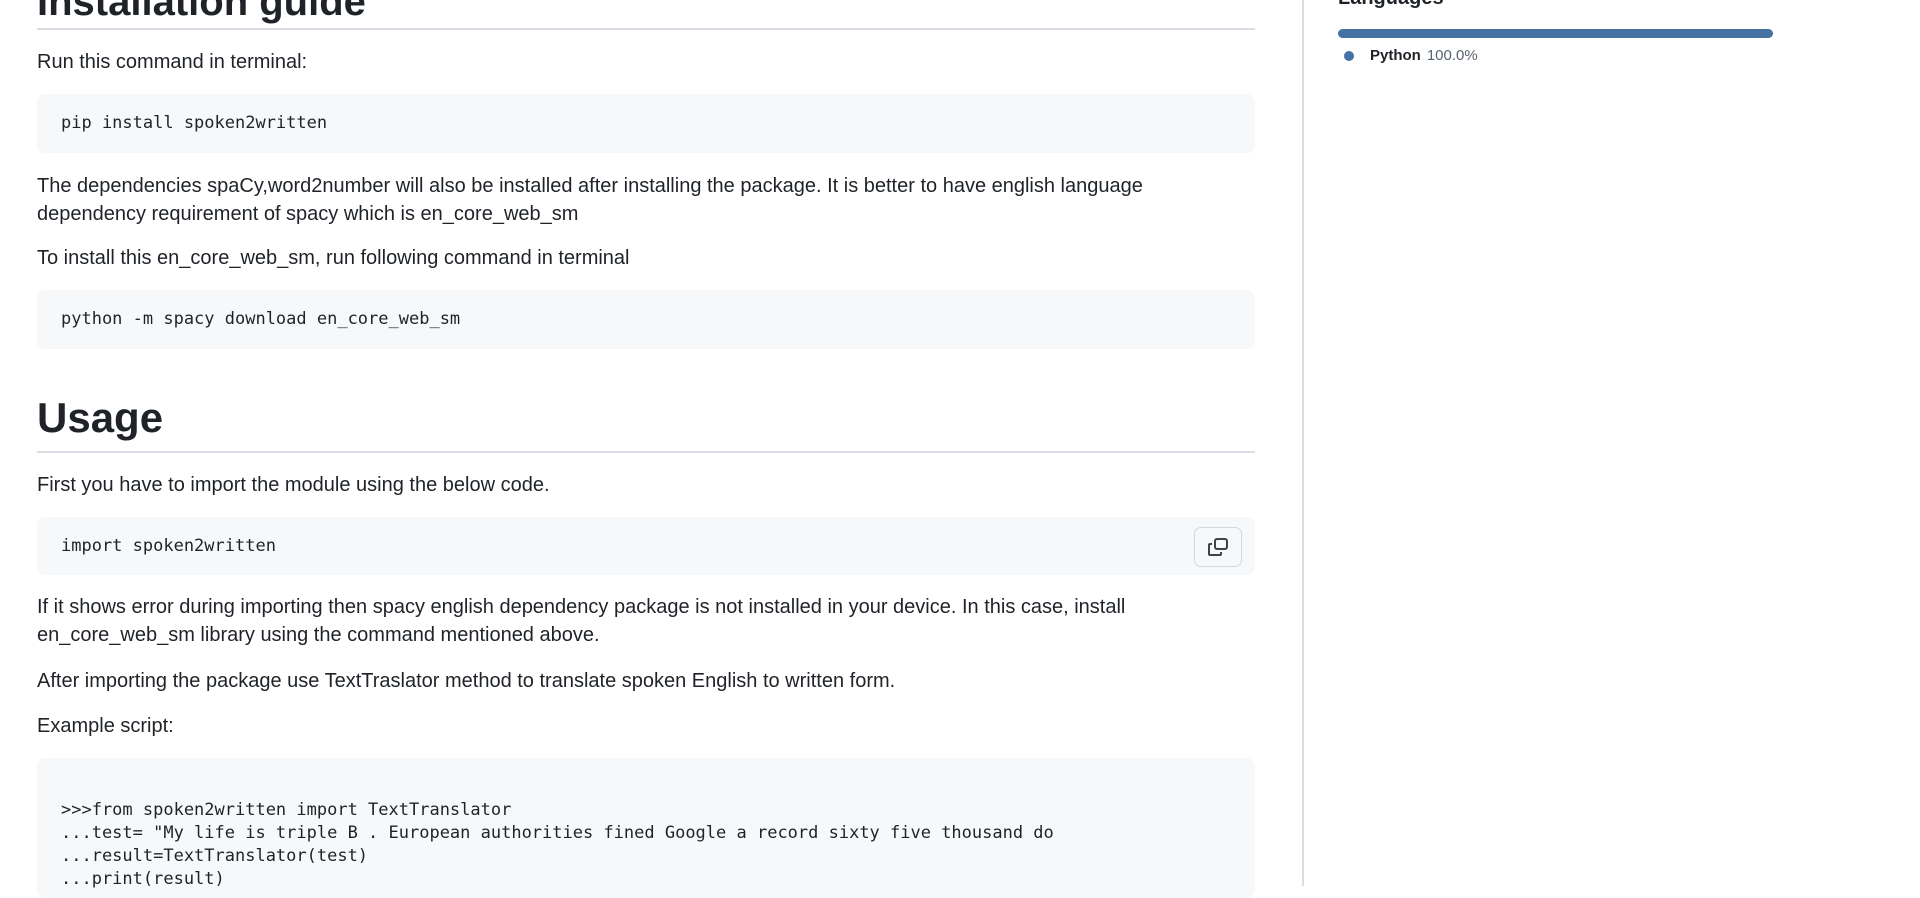 The height and width of the screenshot is (898, 1920). Describe the element at coordinates (1391, 5) in the screenshot. I see `languages-heading: Languages` at that location.